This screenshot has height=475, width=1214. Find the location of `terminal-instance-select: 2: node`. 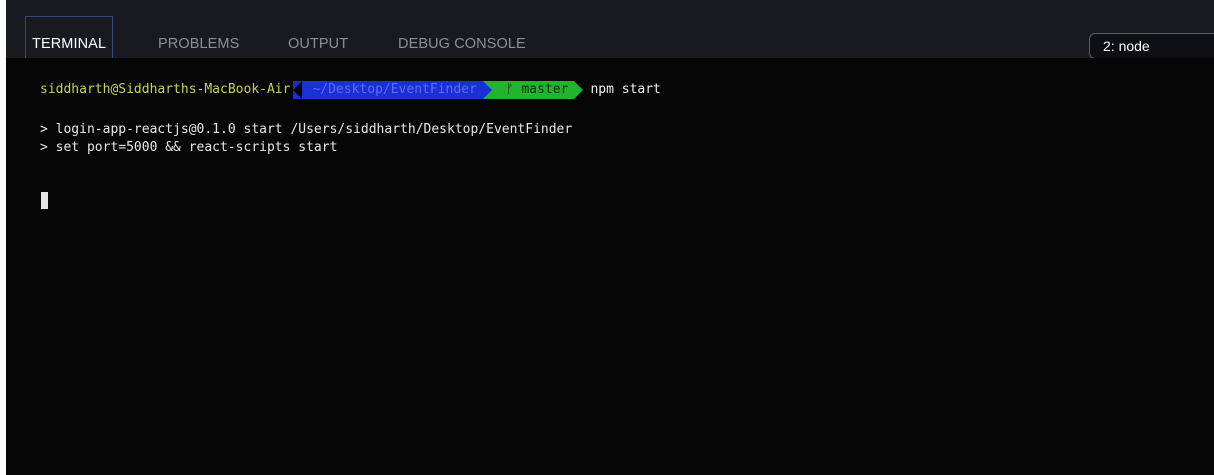

terminal-instance-select: 2: node is located at coordinates (1151, 46).